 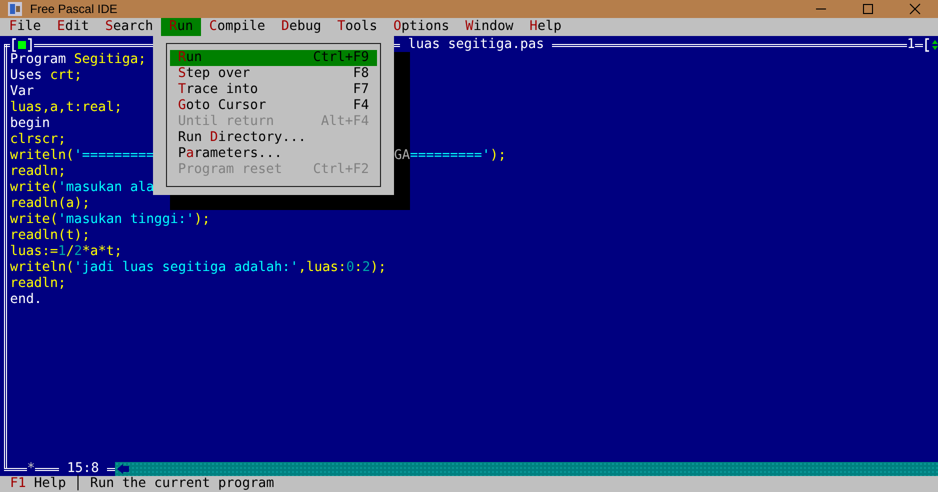 What do you see at coordinates (38, 484) in the screenshot?
I see `help-hint: F1 Help` at bounding box center [38, 484].